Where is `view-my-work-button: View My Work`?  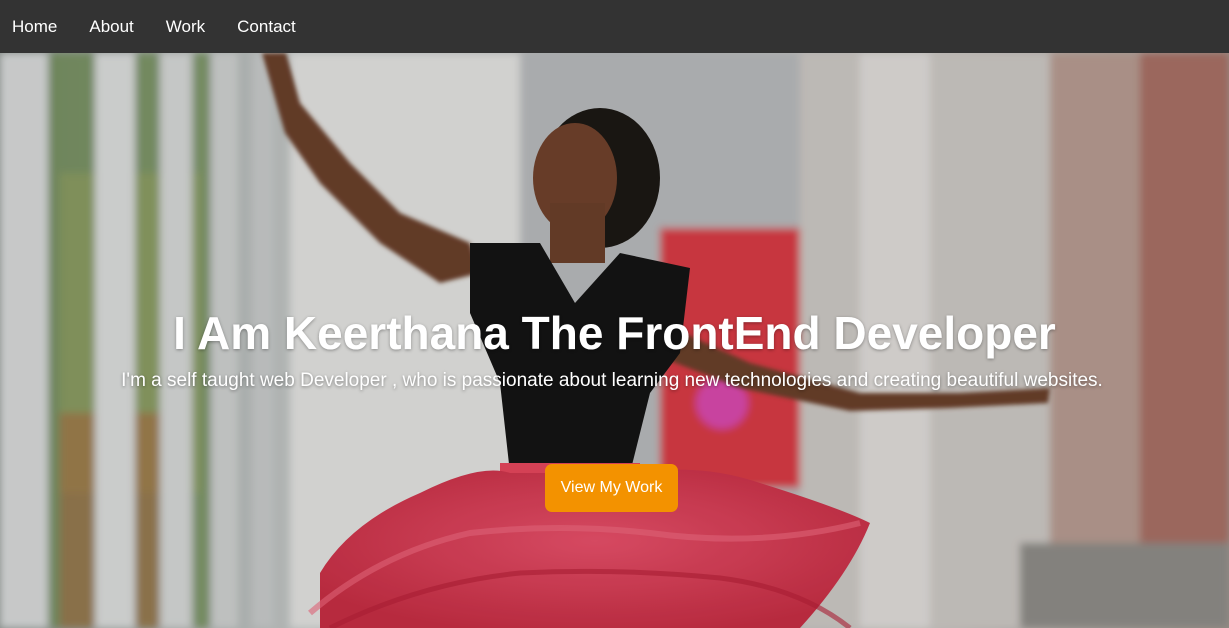 view-my-work-button: View My Work is located at coordinates (611, 488).